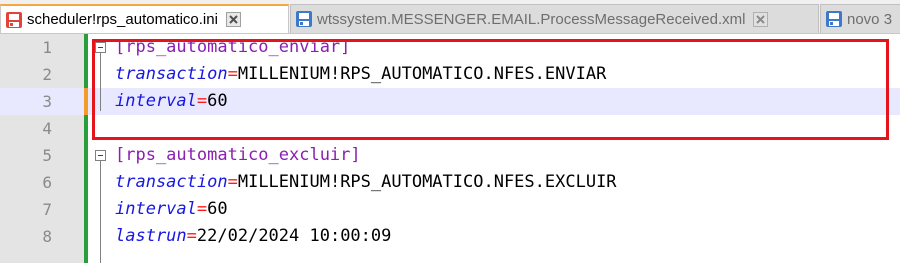 The image size is (900, 263). I want to click on line-number: 6, so click(47, 182).